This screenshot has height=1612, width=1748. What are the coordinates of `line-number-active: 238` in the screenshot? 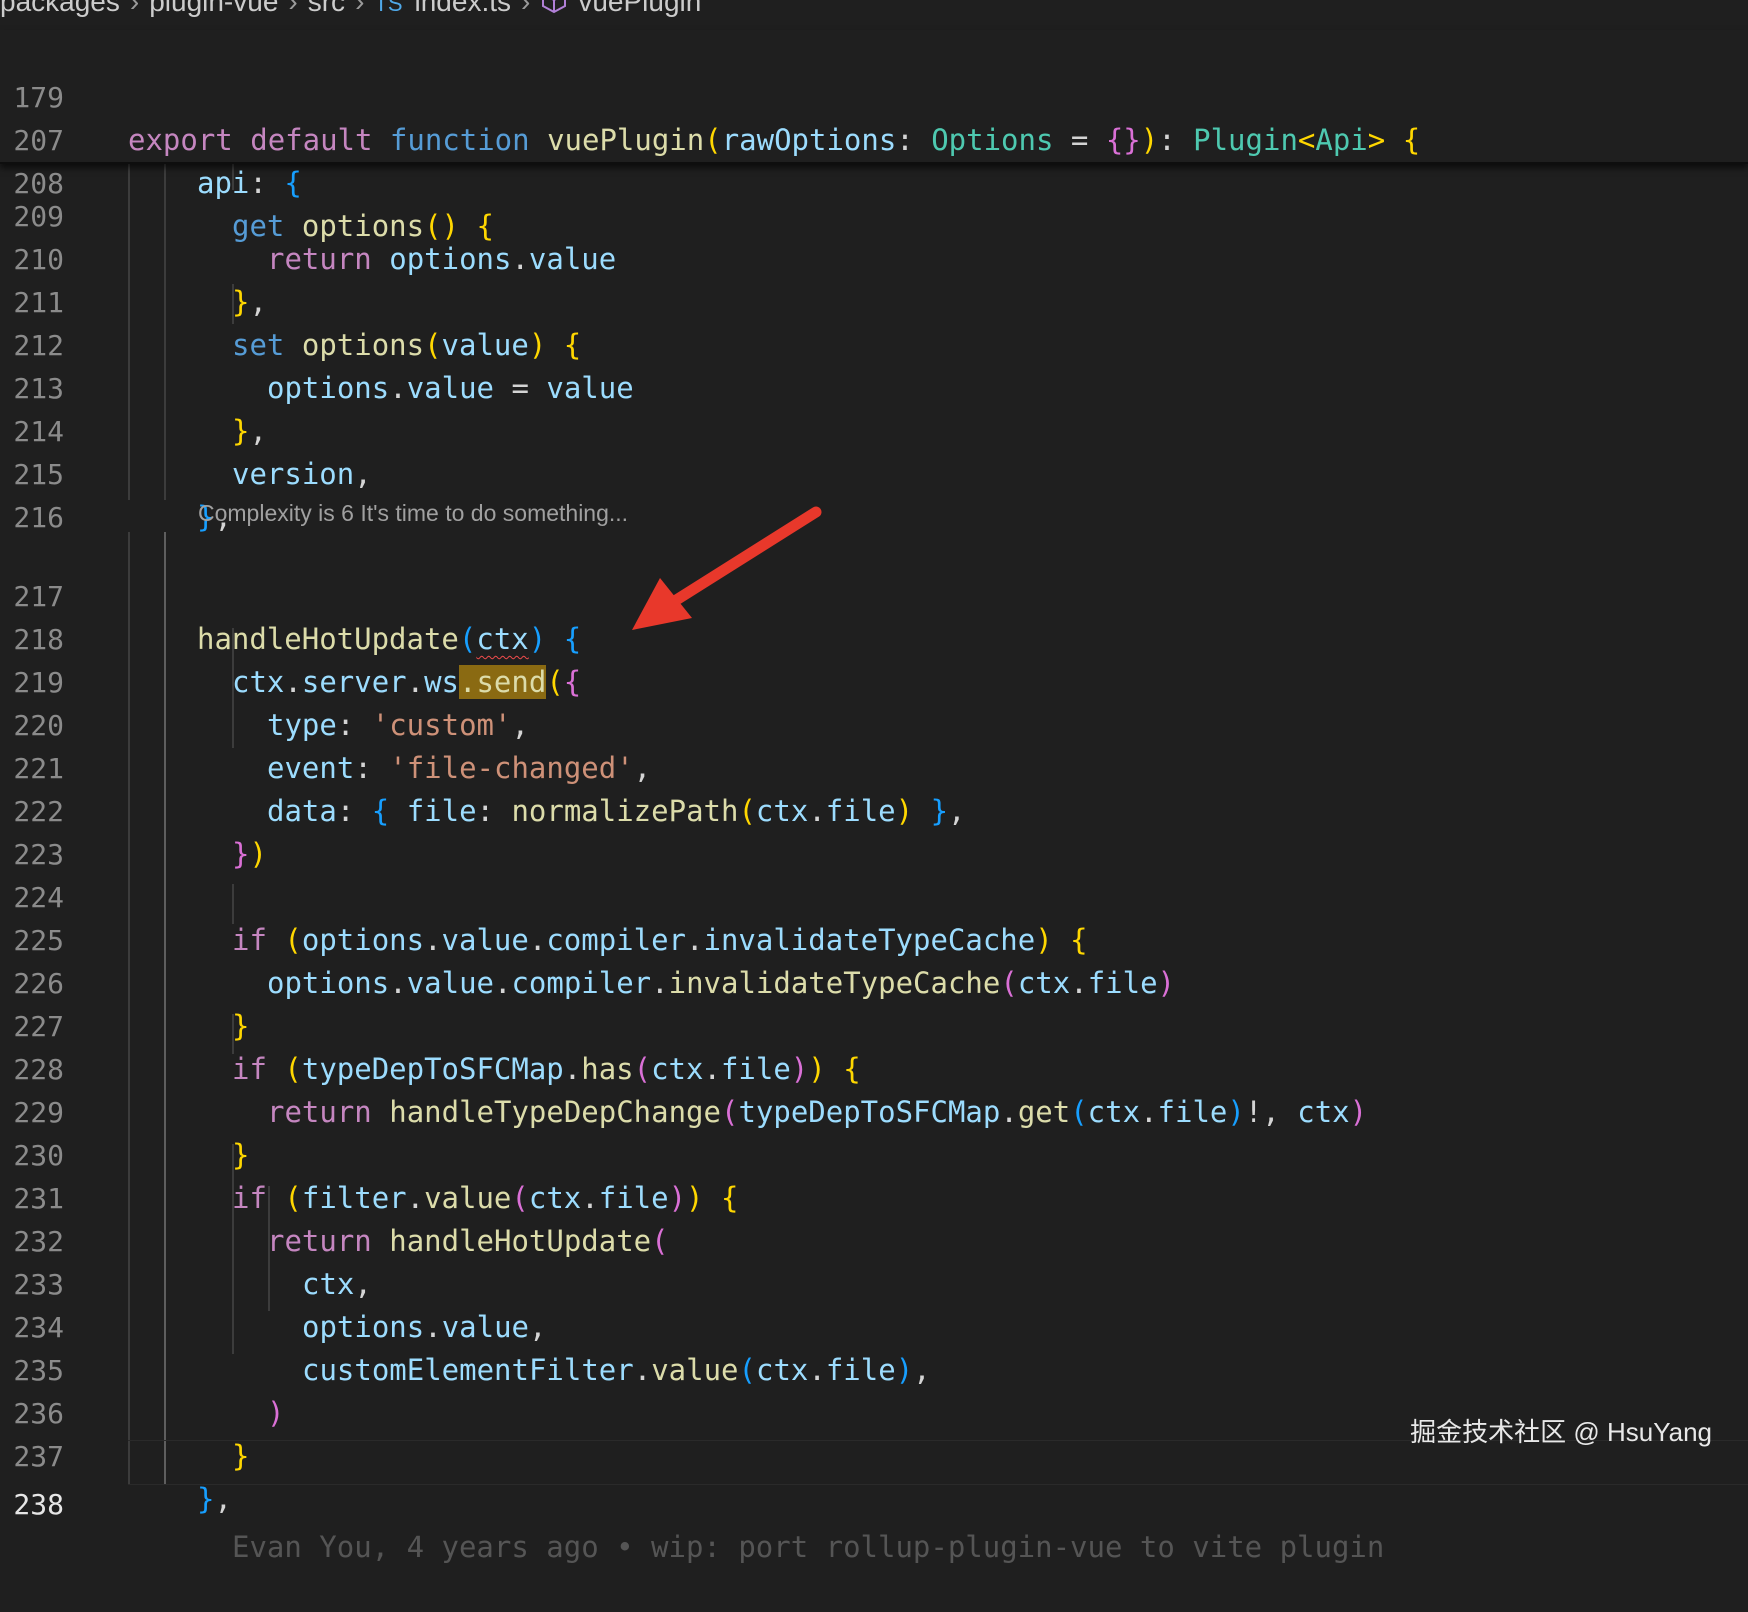 It's located at (38, 1504).